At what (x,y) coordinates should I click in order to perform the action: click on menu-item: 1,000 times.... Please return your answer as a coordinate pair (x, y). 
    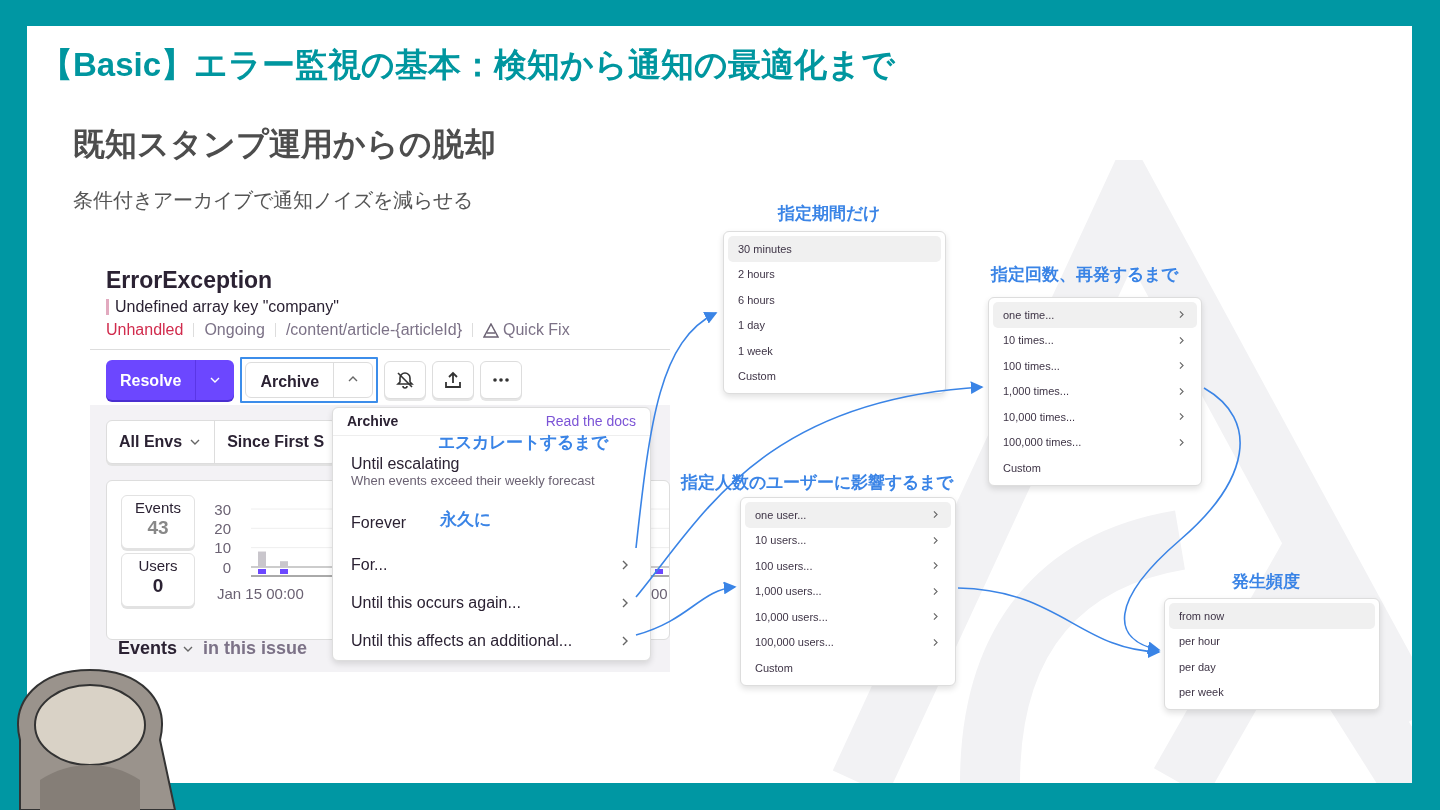
    Looking at the image, I should click on (1095, 391).